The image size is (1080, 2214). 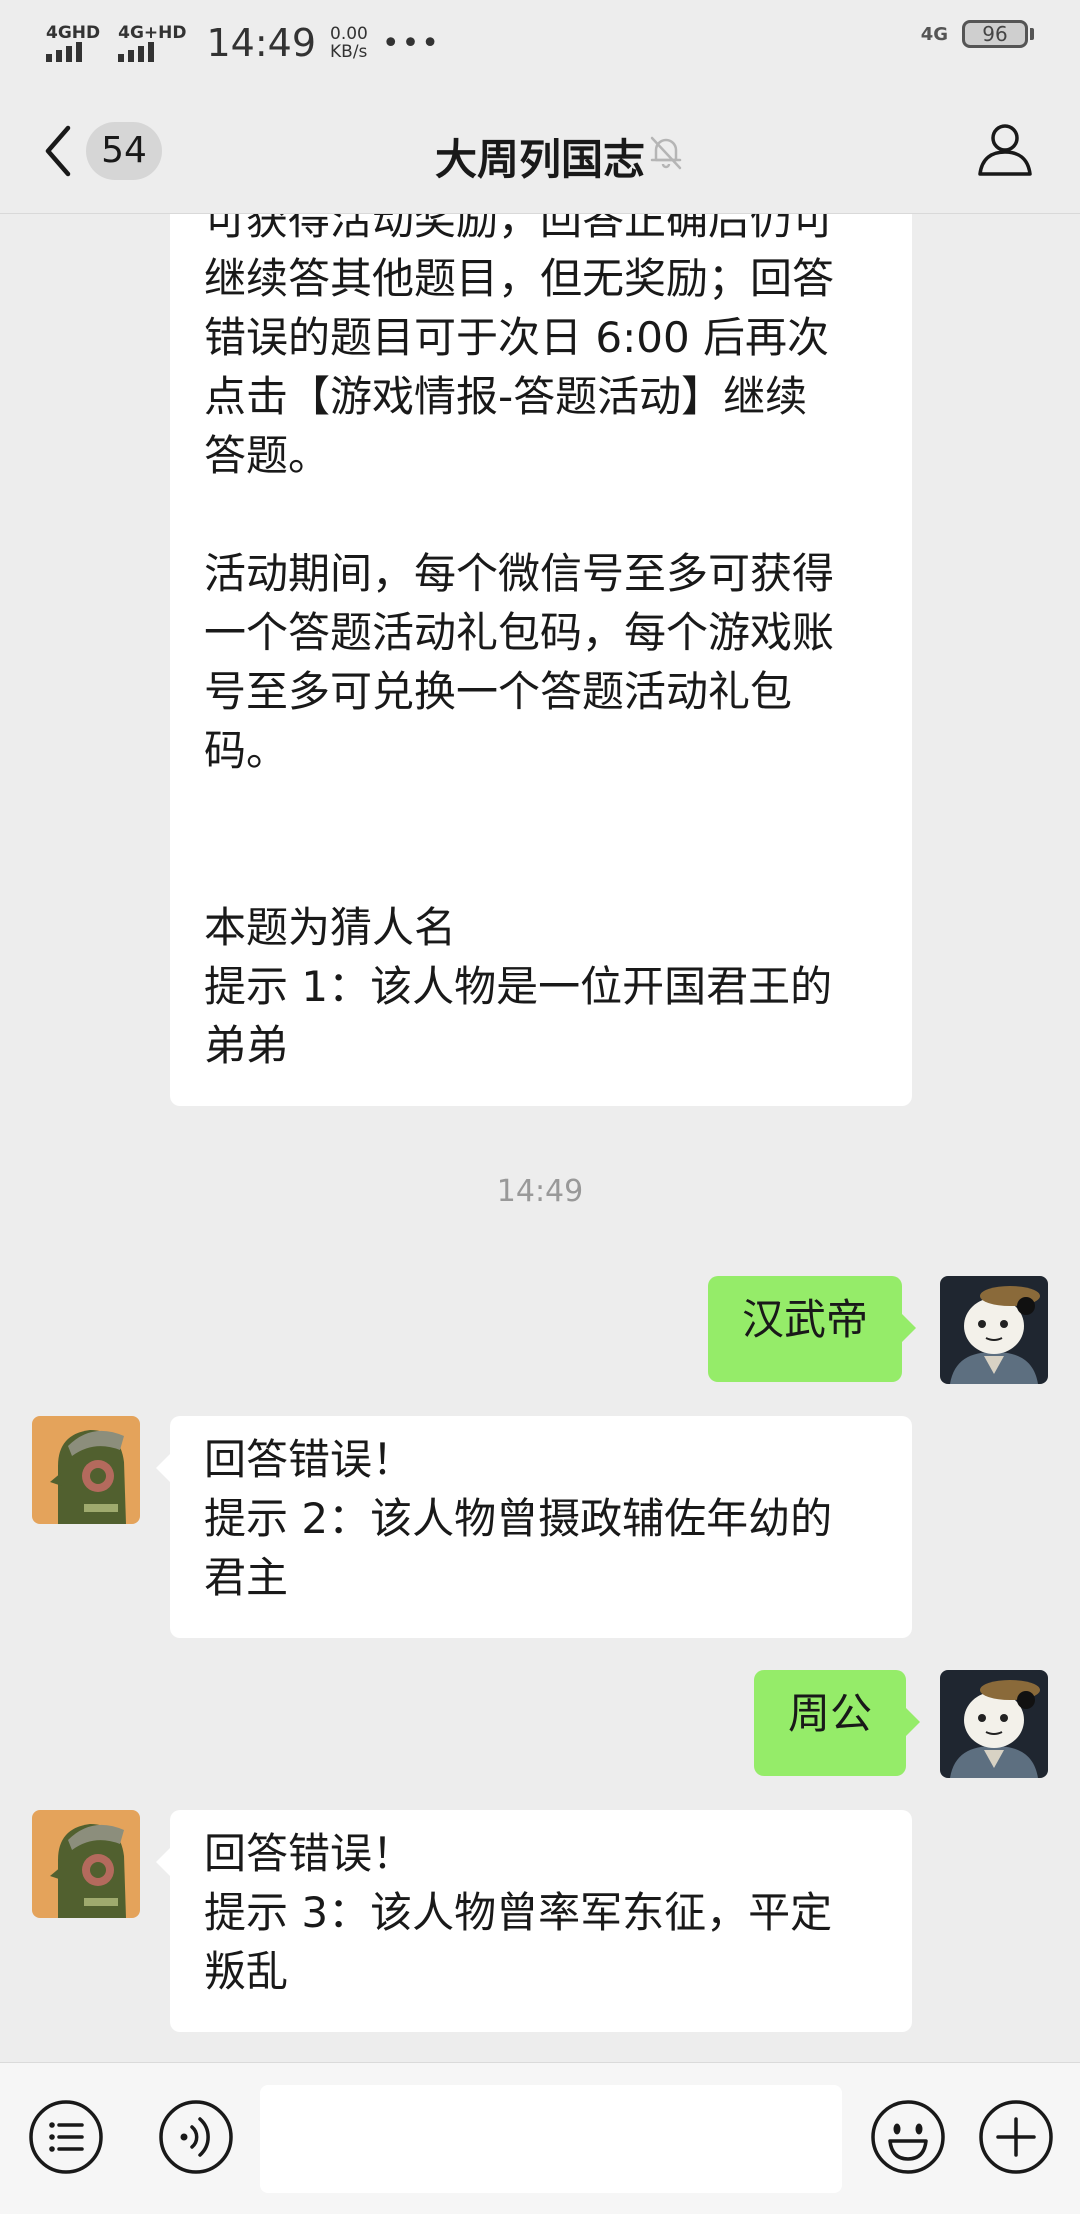 What do you see at coordinates (261, 43) in the screenshot?
I see `status-time: 14:49` at bounding box center [261, 43].